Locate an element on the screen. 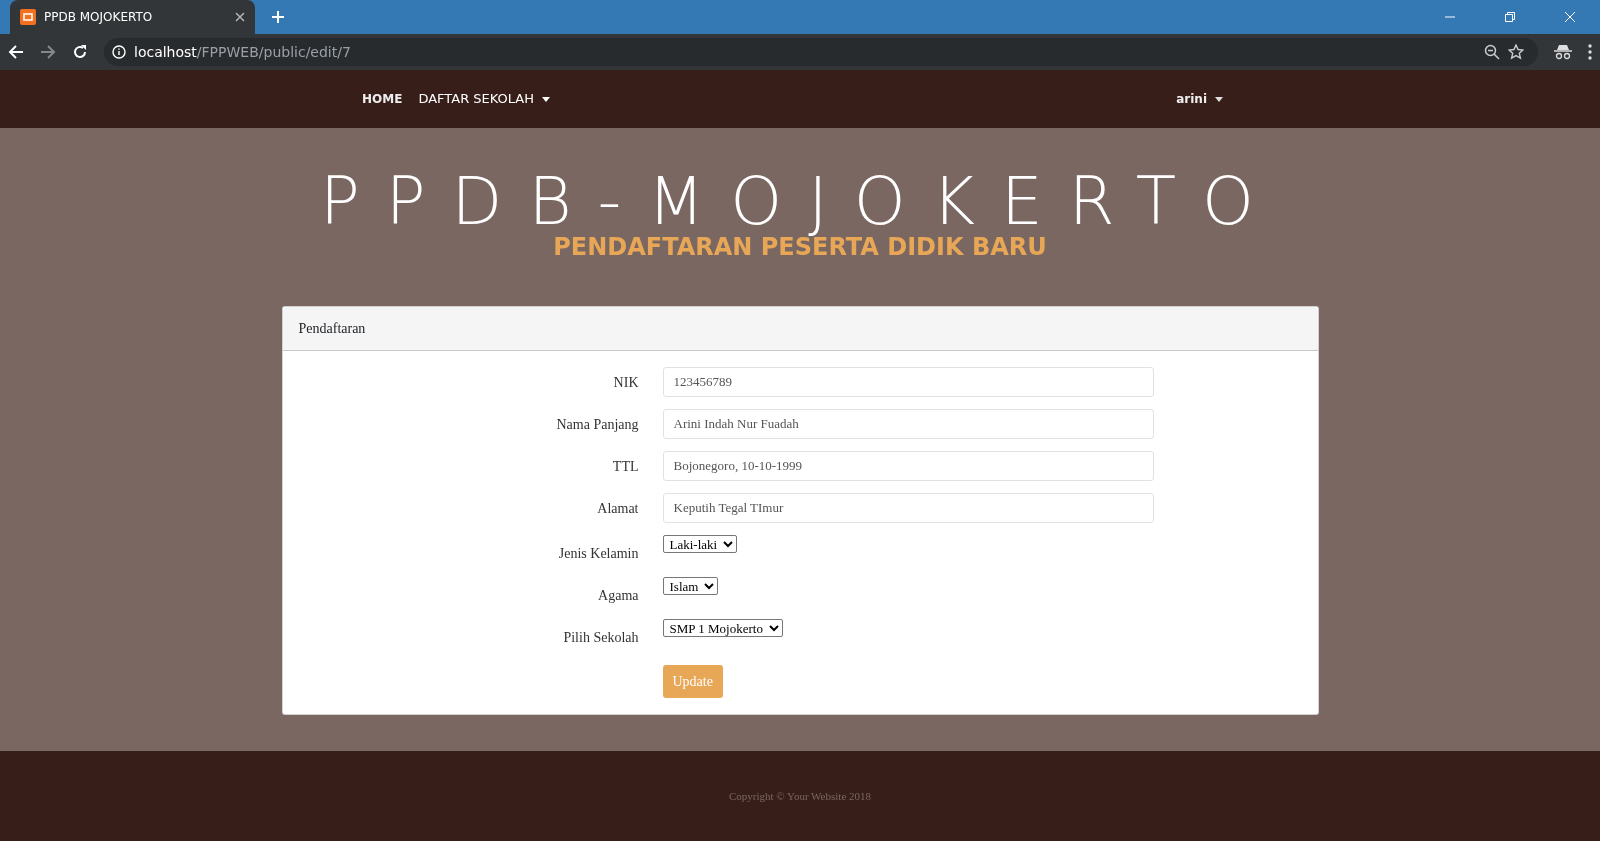  field-label: Agama is located at coordinates (618, 596).